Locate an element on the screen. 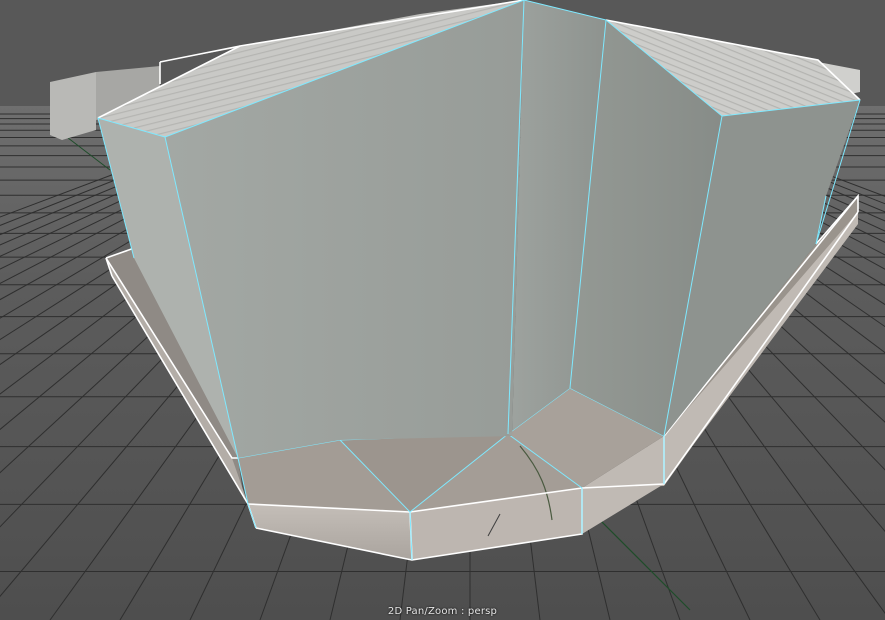 This screenshot has height=620, width=885. viewport-hud-label: 2D Pan/Zoom : persp is located at coordinates (442, 611).